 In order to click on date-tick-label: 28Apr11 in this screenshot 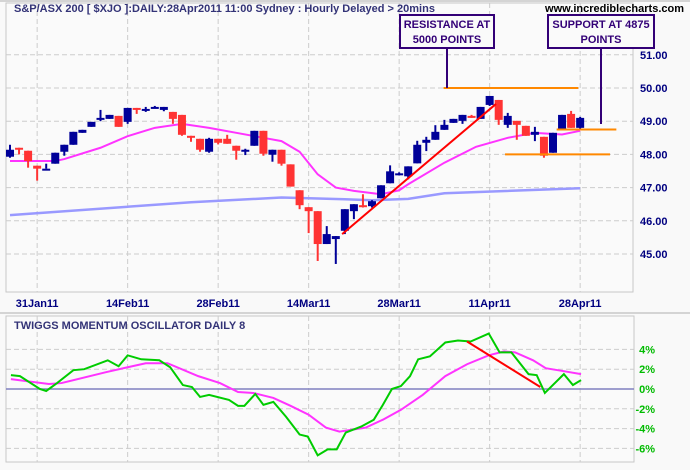, I will do `click(580, 304)`.